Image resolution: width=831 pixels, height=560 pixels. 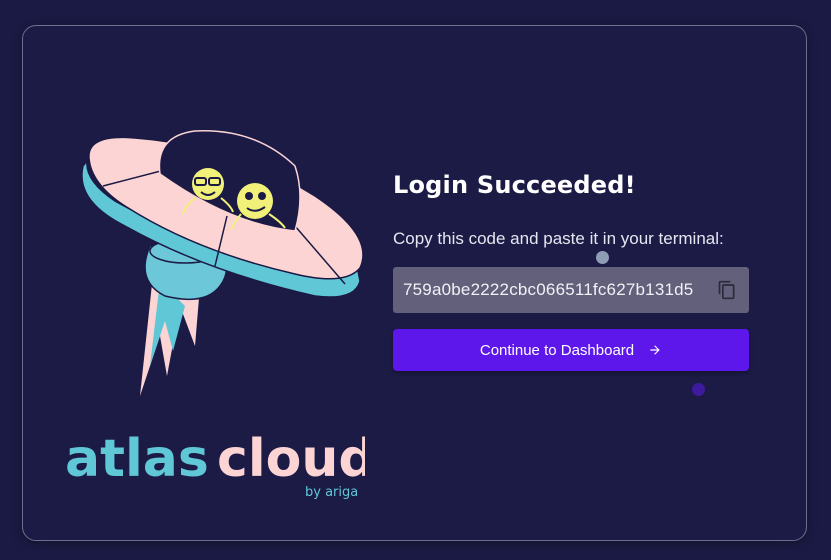 What do you see at coordinates (210, 476) in the screenshot?
I see `brand-logo: atlas cloud by ariga` at bounding box center [210, 476].